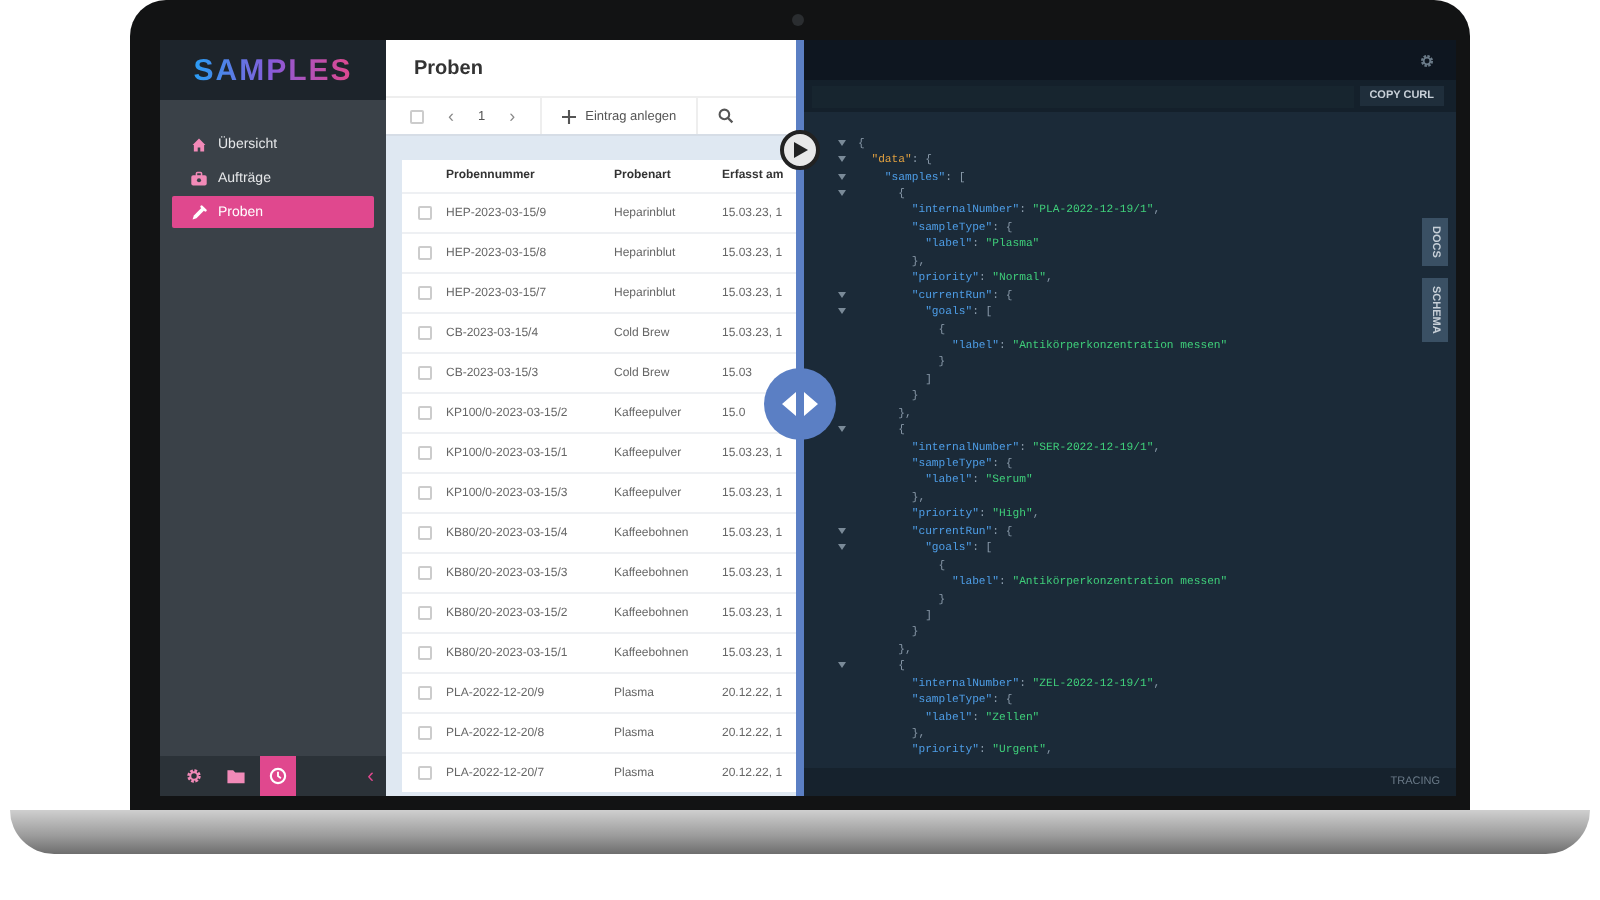 The width and height of the screenshot is (1600, 900). I want to click on search-icon, so click(726, 116).